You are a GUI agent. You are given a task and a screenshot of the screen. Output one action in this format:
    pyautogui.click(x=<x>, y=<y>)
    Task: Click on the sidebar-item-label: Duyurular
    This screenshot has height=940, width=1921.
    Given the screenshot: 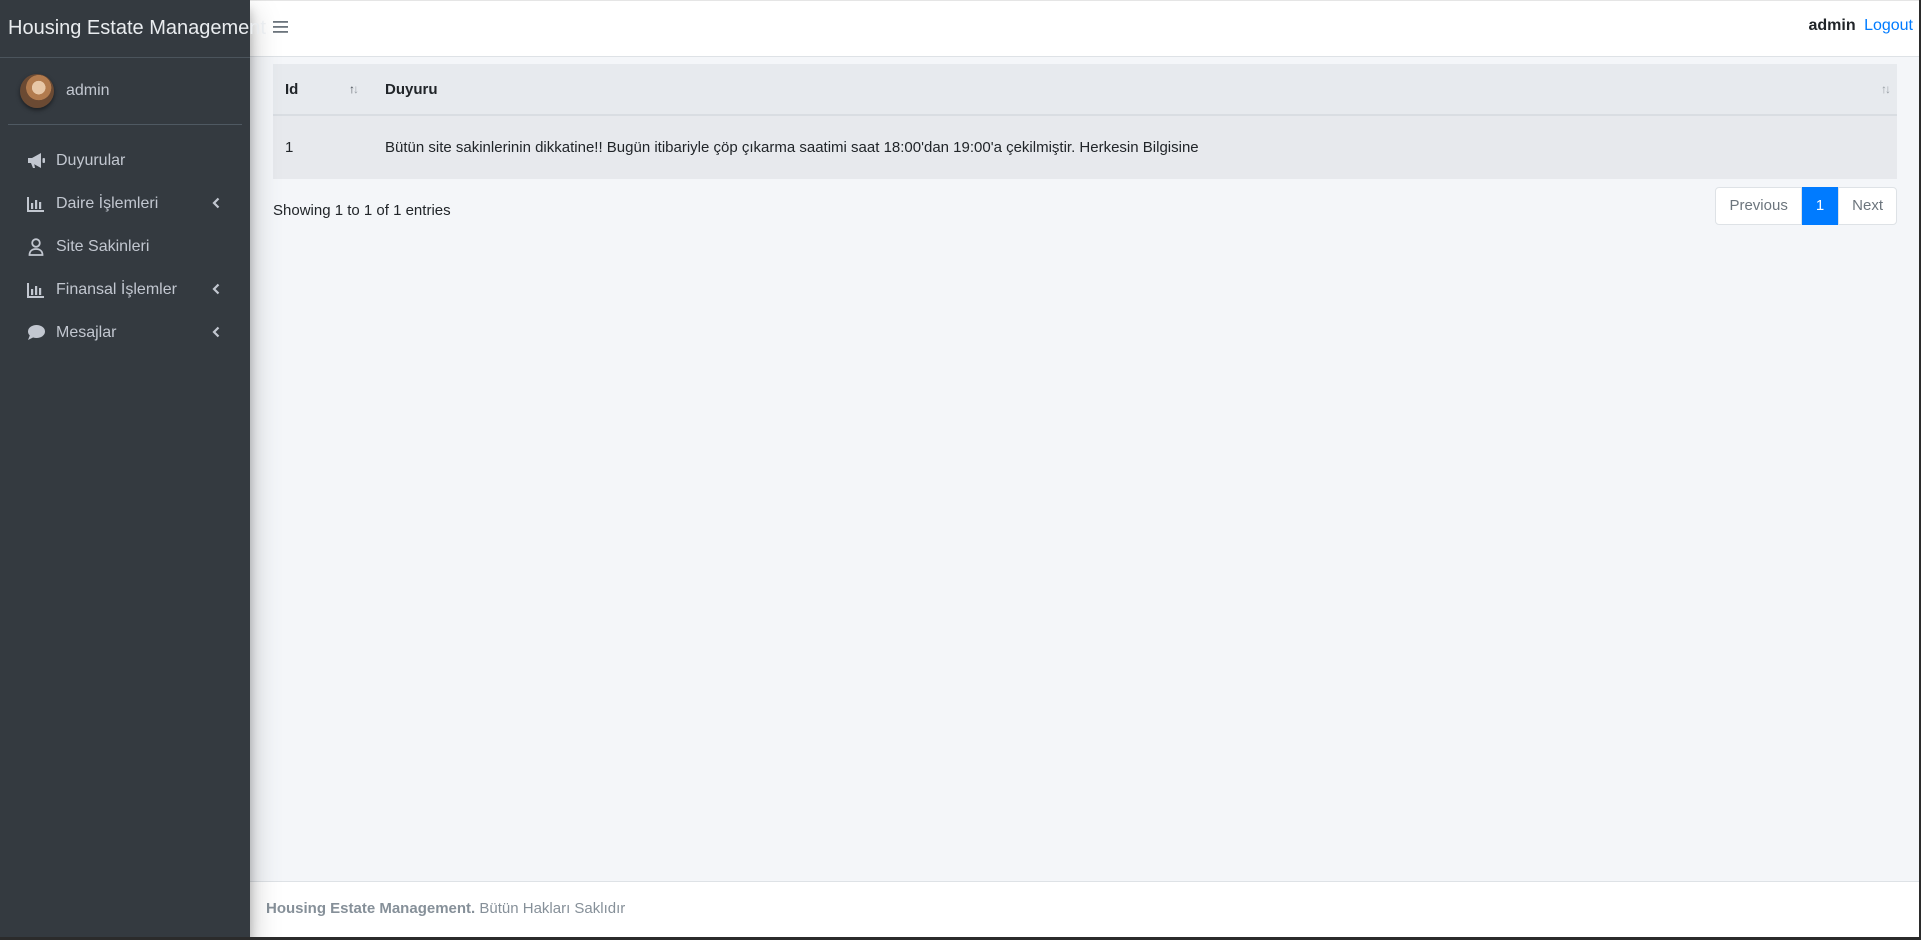 What is the action you would take?
    pyautogui.click(x=91, y=160)
    